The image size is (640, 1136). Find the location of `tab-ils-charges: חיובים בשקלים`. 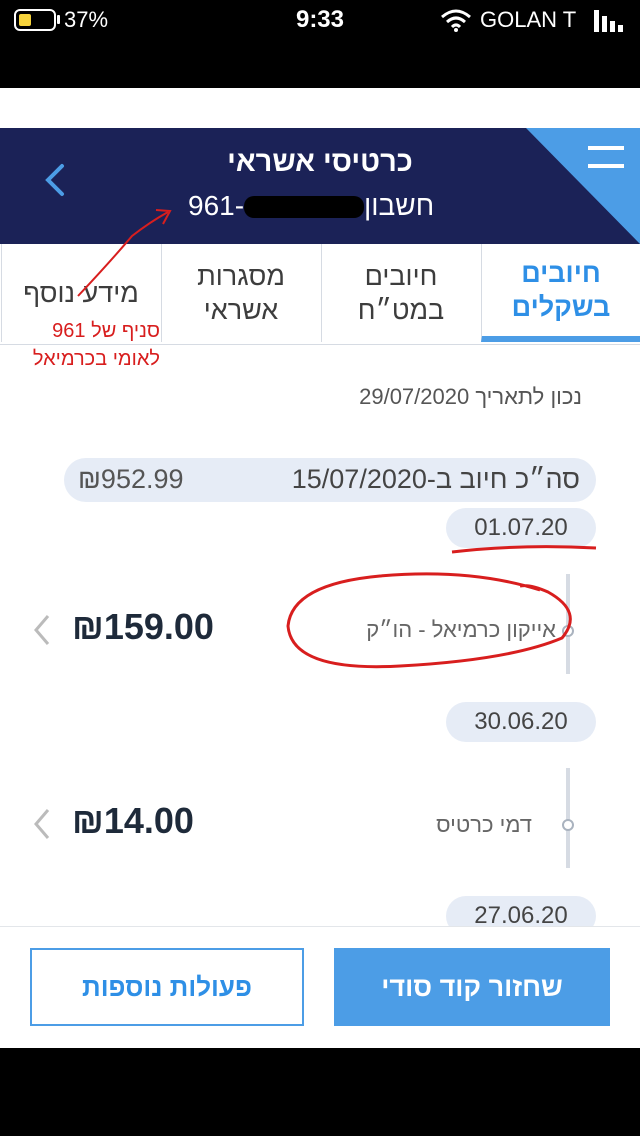

tab-ils-charges: חיובים בשקלים is located at coordinates (560, 293).